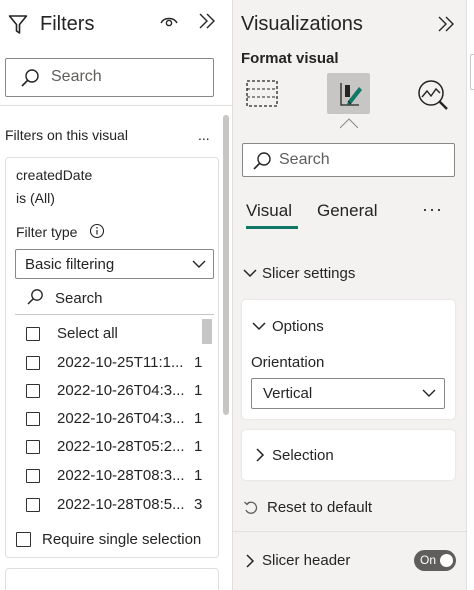 The height and width of the screenshot is (590, 474). Describe the element at coordinates (226, 265) in the screenshot. I see `filters-scrollbar` at that location.